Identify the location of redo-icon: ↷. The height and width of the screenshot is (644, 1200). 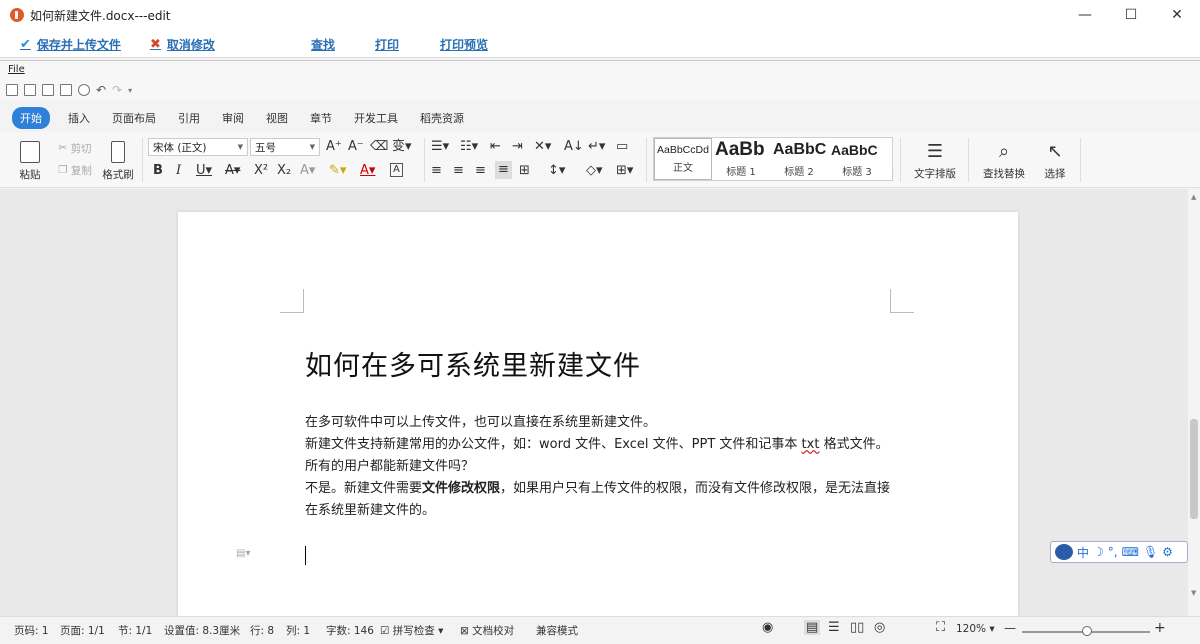
(117, 90).